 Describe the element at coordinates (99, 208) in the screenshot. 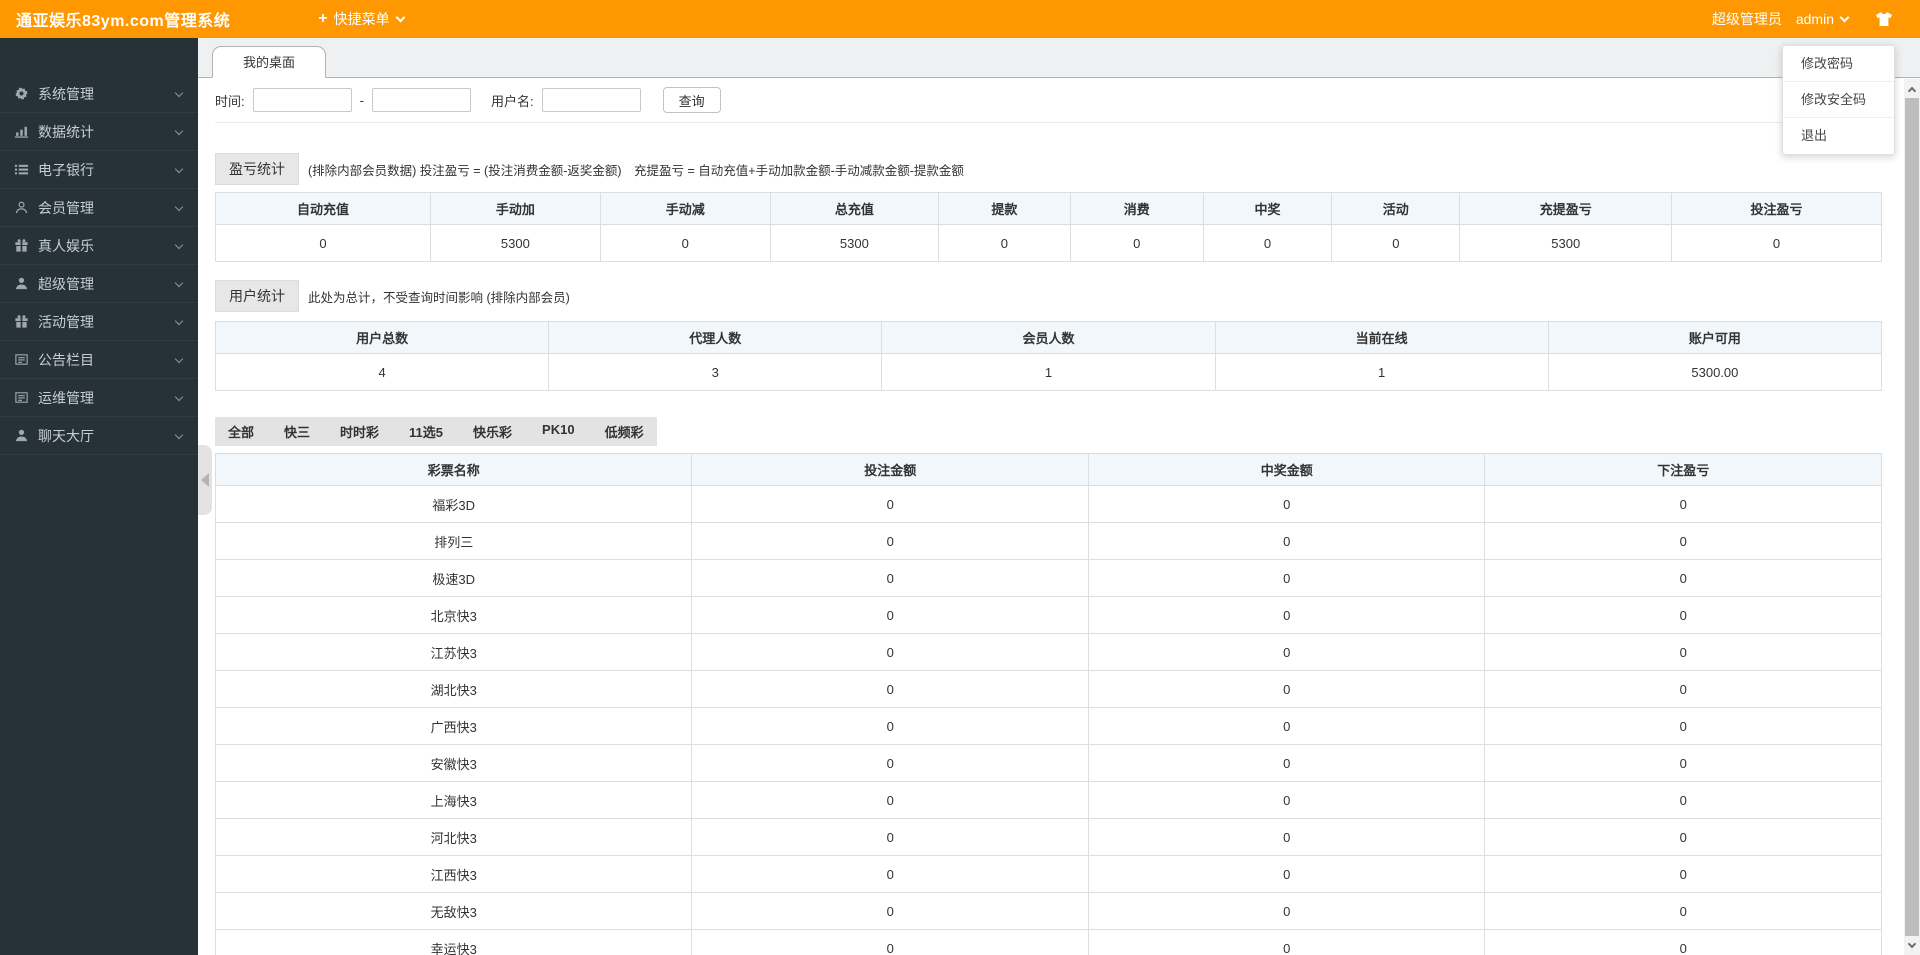

I see `sidebar-item-members: 会员管理` at that location.